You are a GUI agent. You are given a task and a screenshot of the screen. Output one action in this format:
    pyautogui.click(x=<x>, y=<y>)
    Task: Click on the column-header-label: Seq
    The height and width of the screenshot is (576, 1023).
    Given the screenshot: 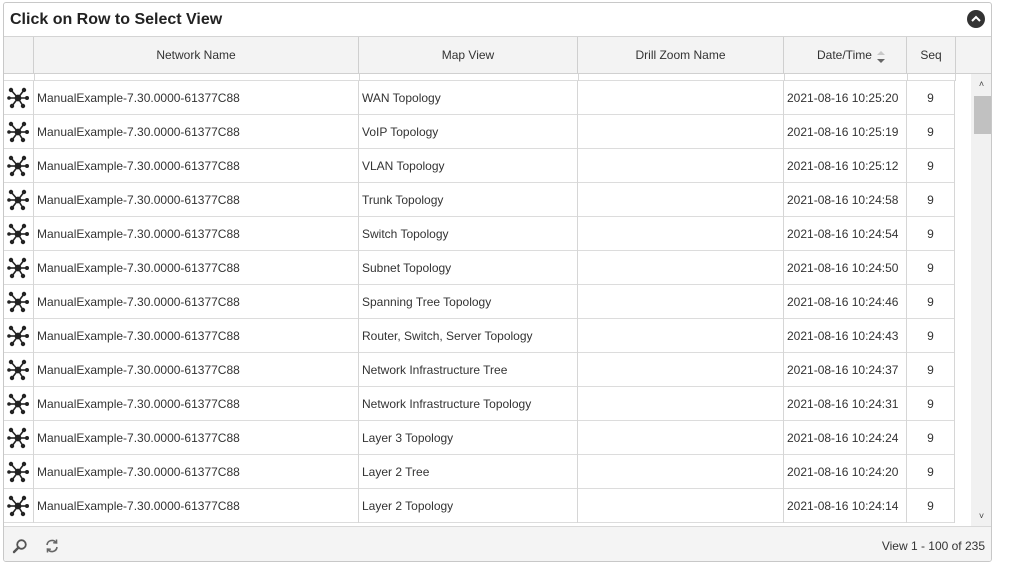 What is the action you would take?
    pyautogui.click(x=931, y=55)
    